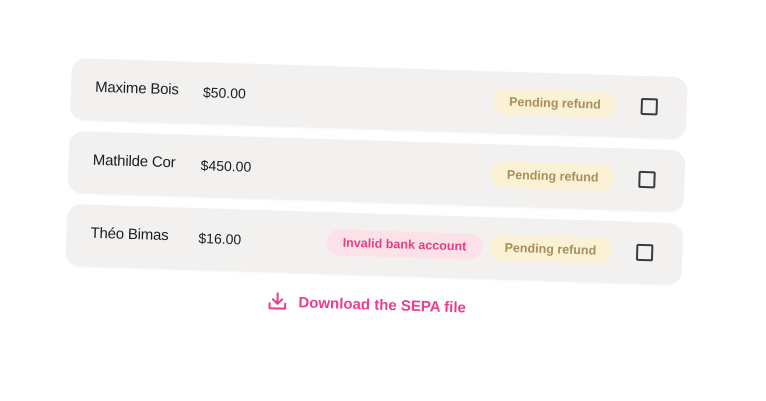 Image resolution: width=766 pixels, height=401 pixels. I want to click on download-label: Download the SEPA file, so click(382, 304).